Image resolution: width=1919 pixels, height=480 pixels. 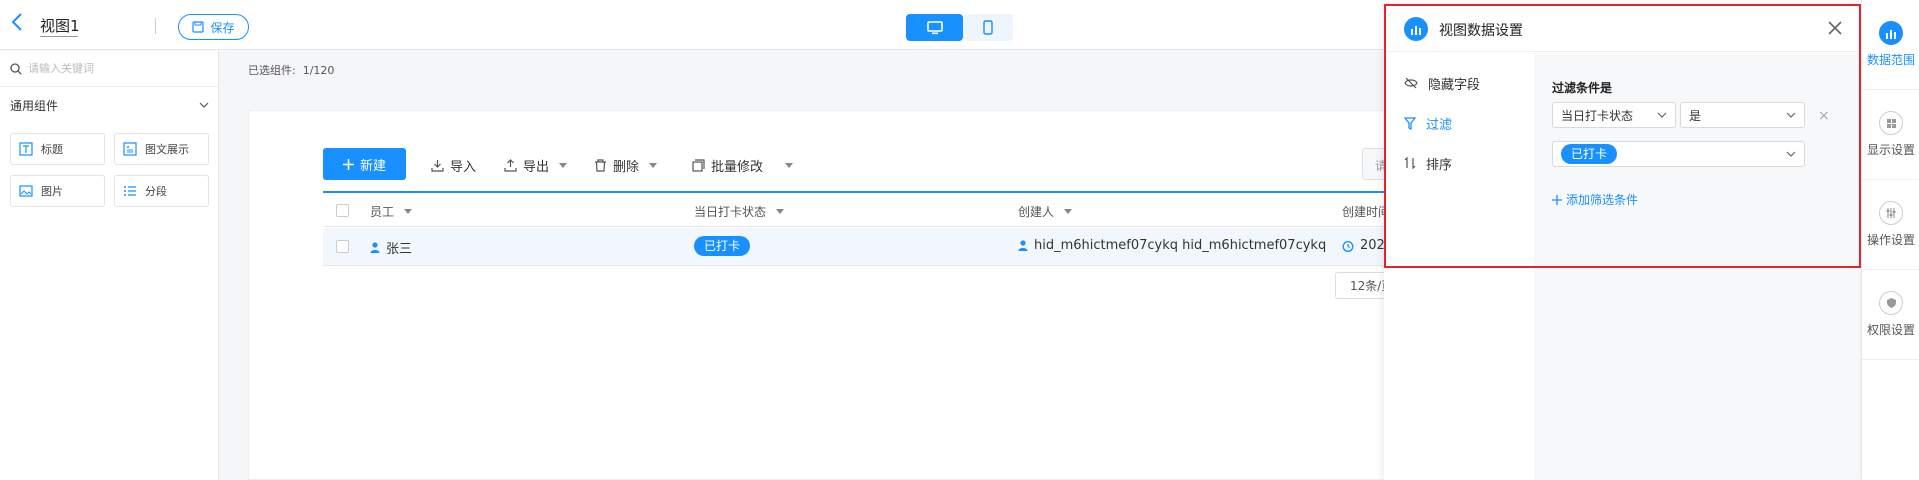 I want to click on column-label: 创建时间, so click(x=1366, y=212).